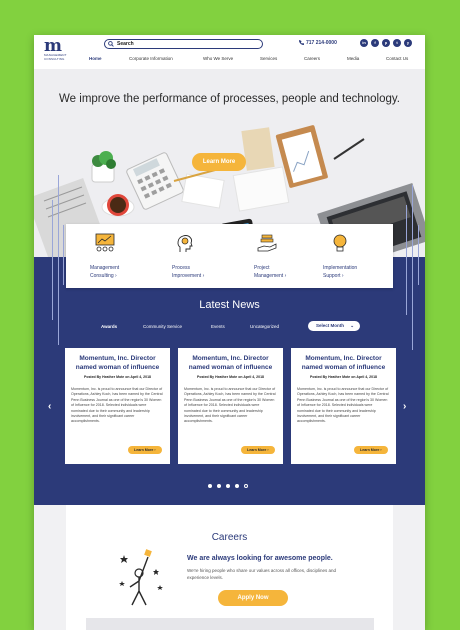 Image resolution: width=460 pixels, height=630 pixels. Describe the element at coordinates (408, 43) in the screenshot. I see `youtube-icon: y` at that location.